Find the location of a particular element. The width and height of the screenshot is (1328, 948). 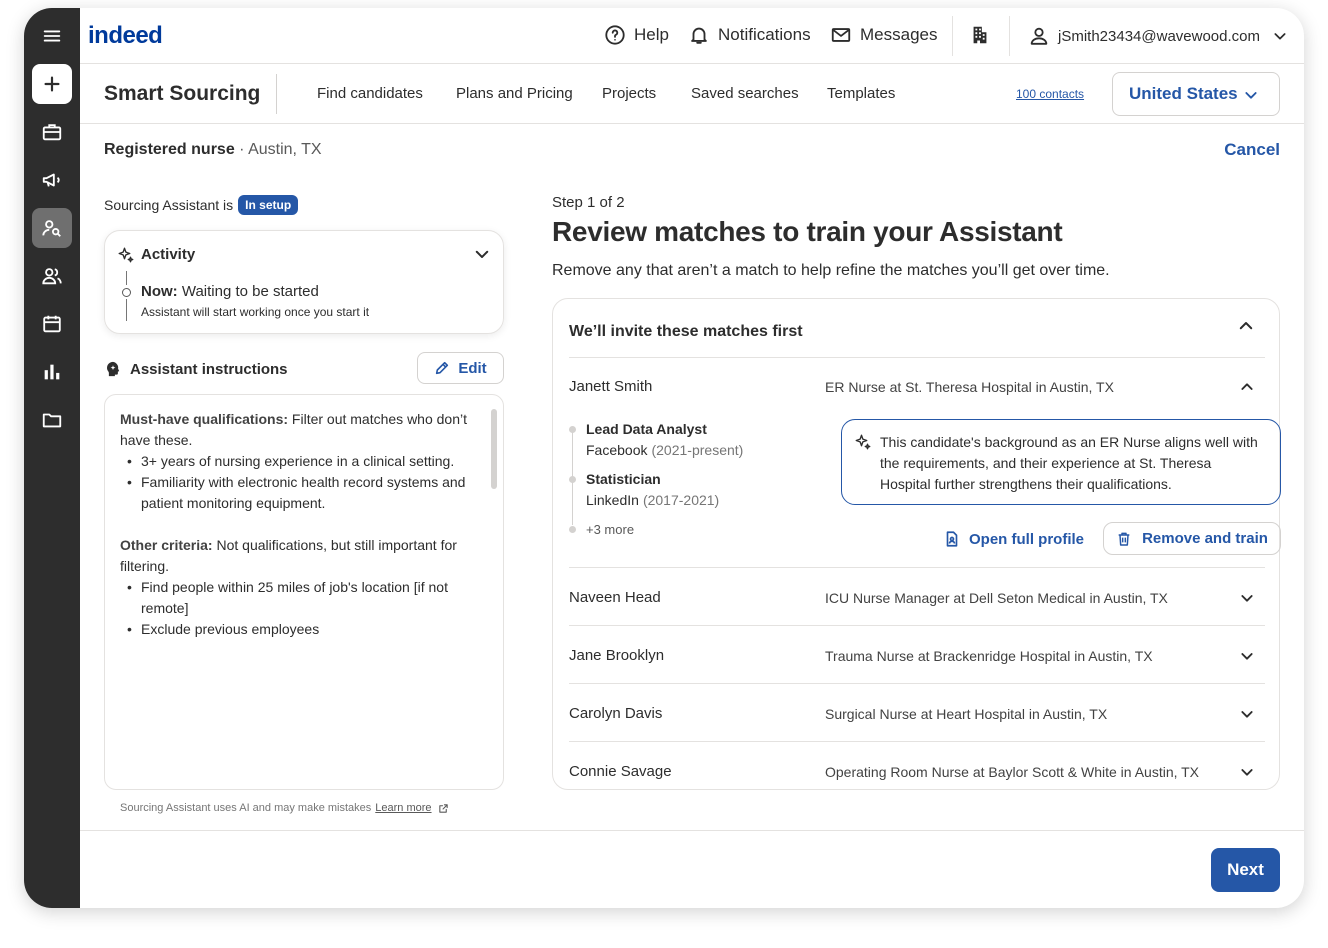

messages-link: Messages is located at coordinates (883, 35).